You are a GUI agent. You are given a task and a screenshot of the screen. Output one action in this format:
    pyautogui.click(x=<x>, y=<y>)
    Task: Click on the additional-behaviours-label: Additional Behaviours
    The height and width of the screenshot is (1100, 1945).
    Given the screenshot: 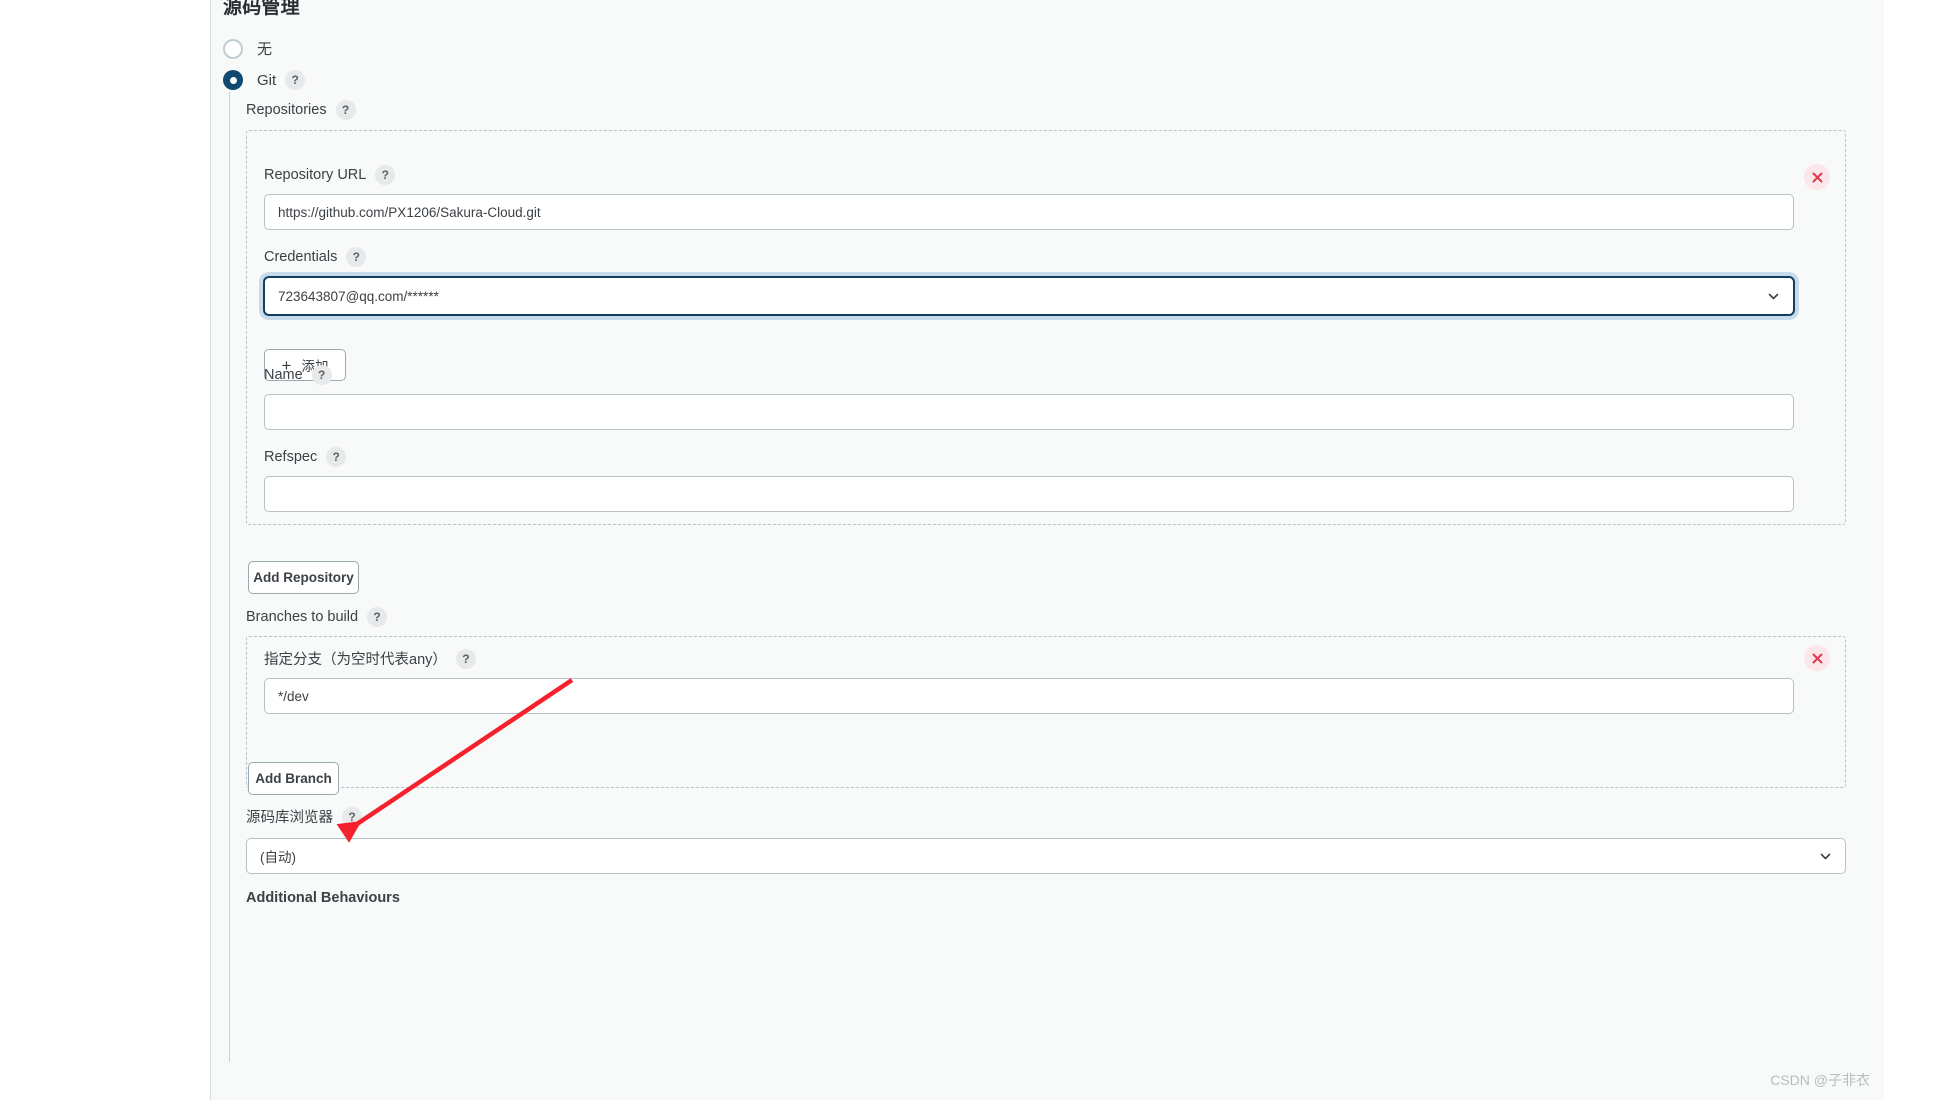 What is the action you would take?
    pyautogui.click(x=323, y=898)
    